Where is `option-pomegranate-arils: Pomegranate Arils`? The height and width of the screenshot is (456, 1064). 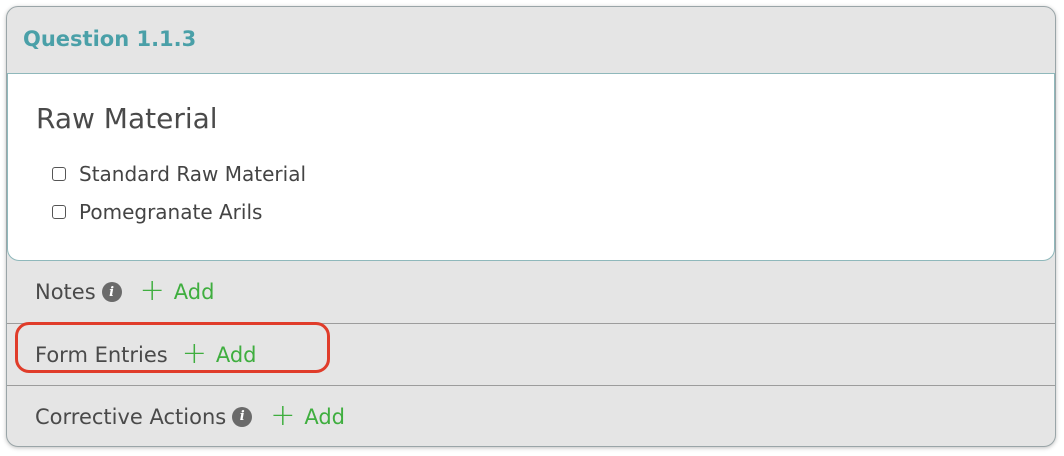
option-pomegranate-arils: Pomegranate Arils is located at coordinates (157, 212).